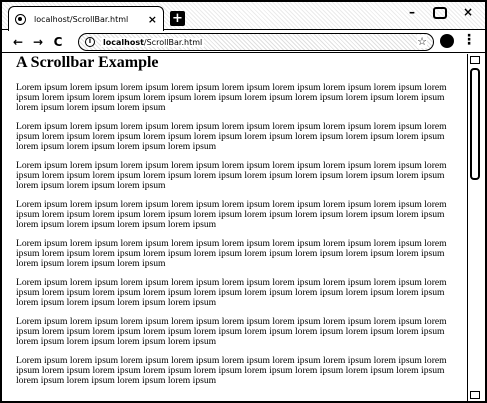  Describe the element at coordinates (475, 395) in the screenshot. I see `scroll-down-arrow` at that location.